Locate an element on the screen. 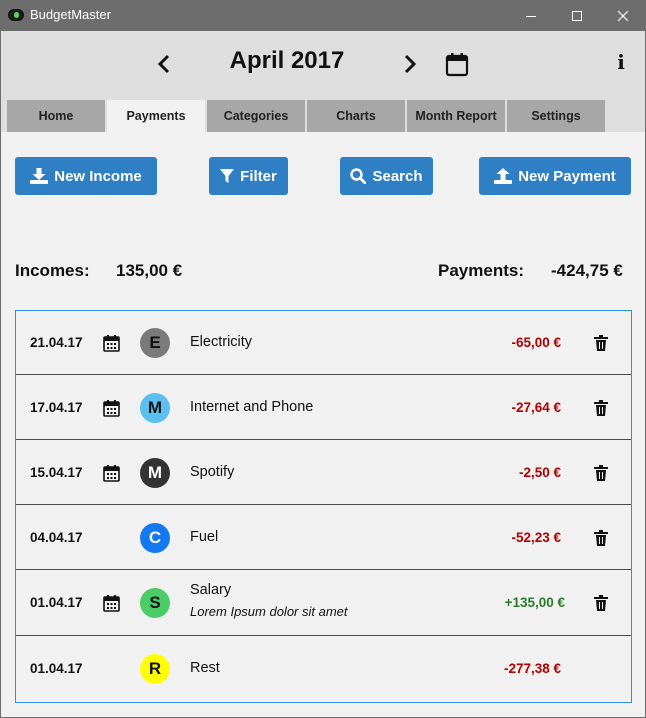 The image size is (646, 718). payment-date: 21.04.17 is located at coordinates (56, 342).